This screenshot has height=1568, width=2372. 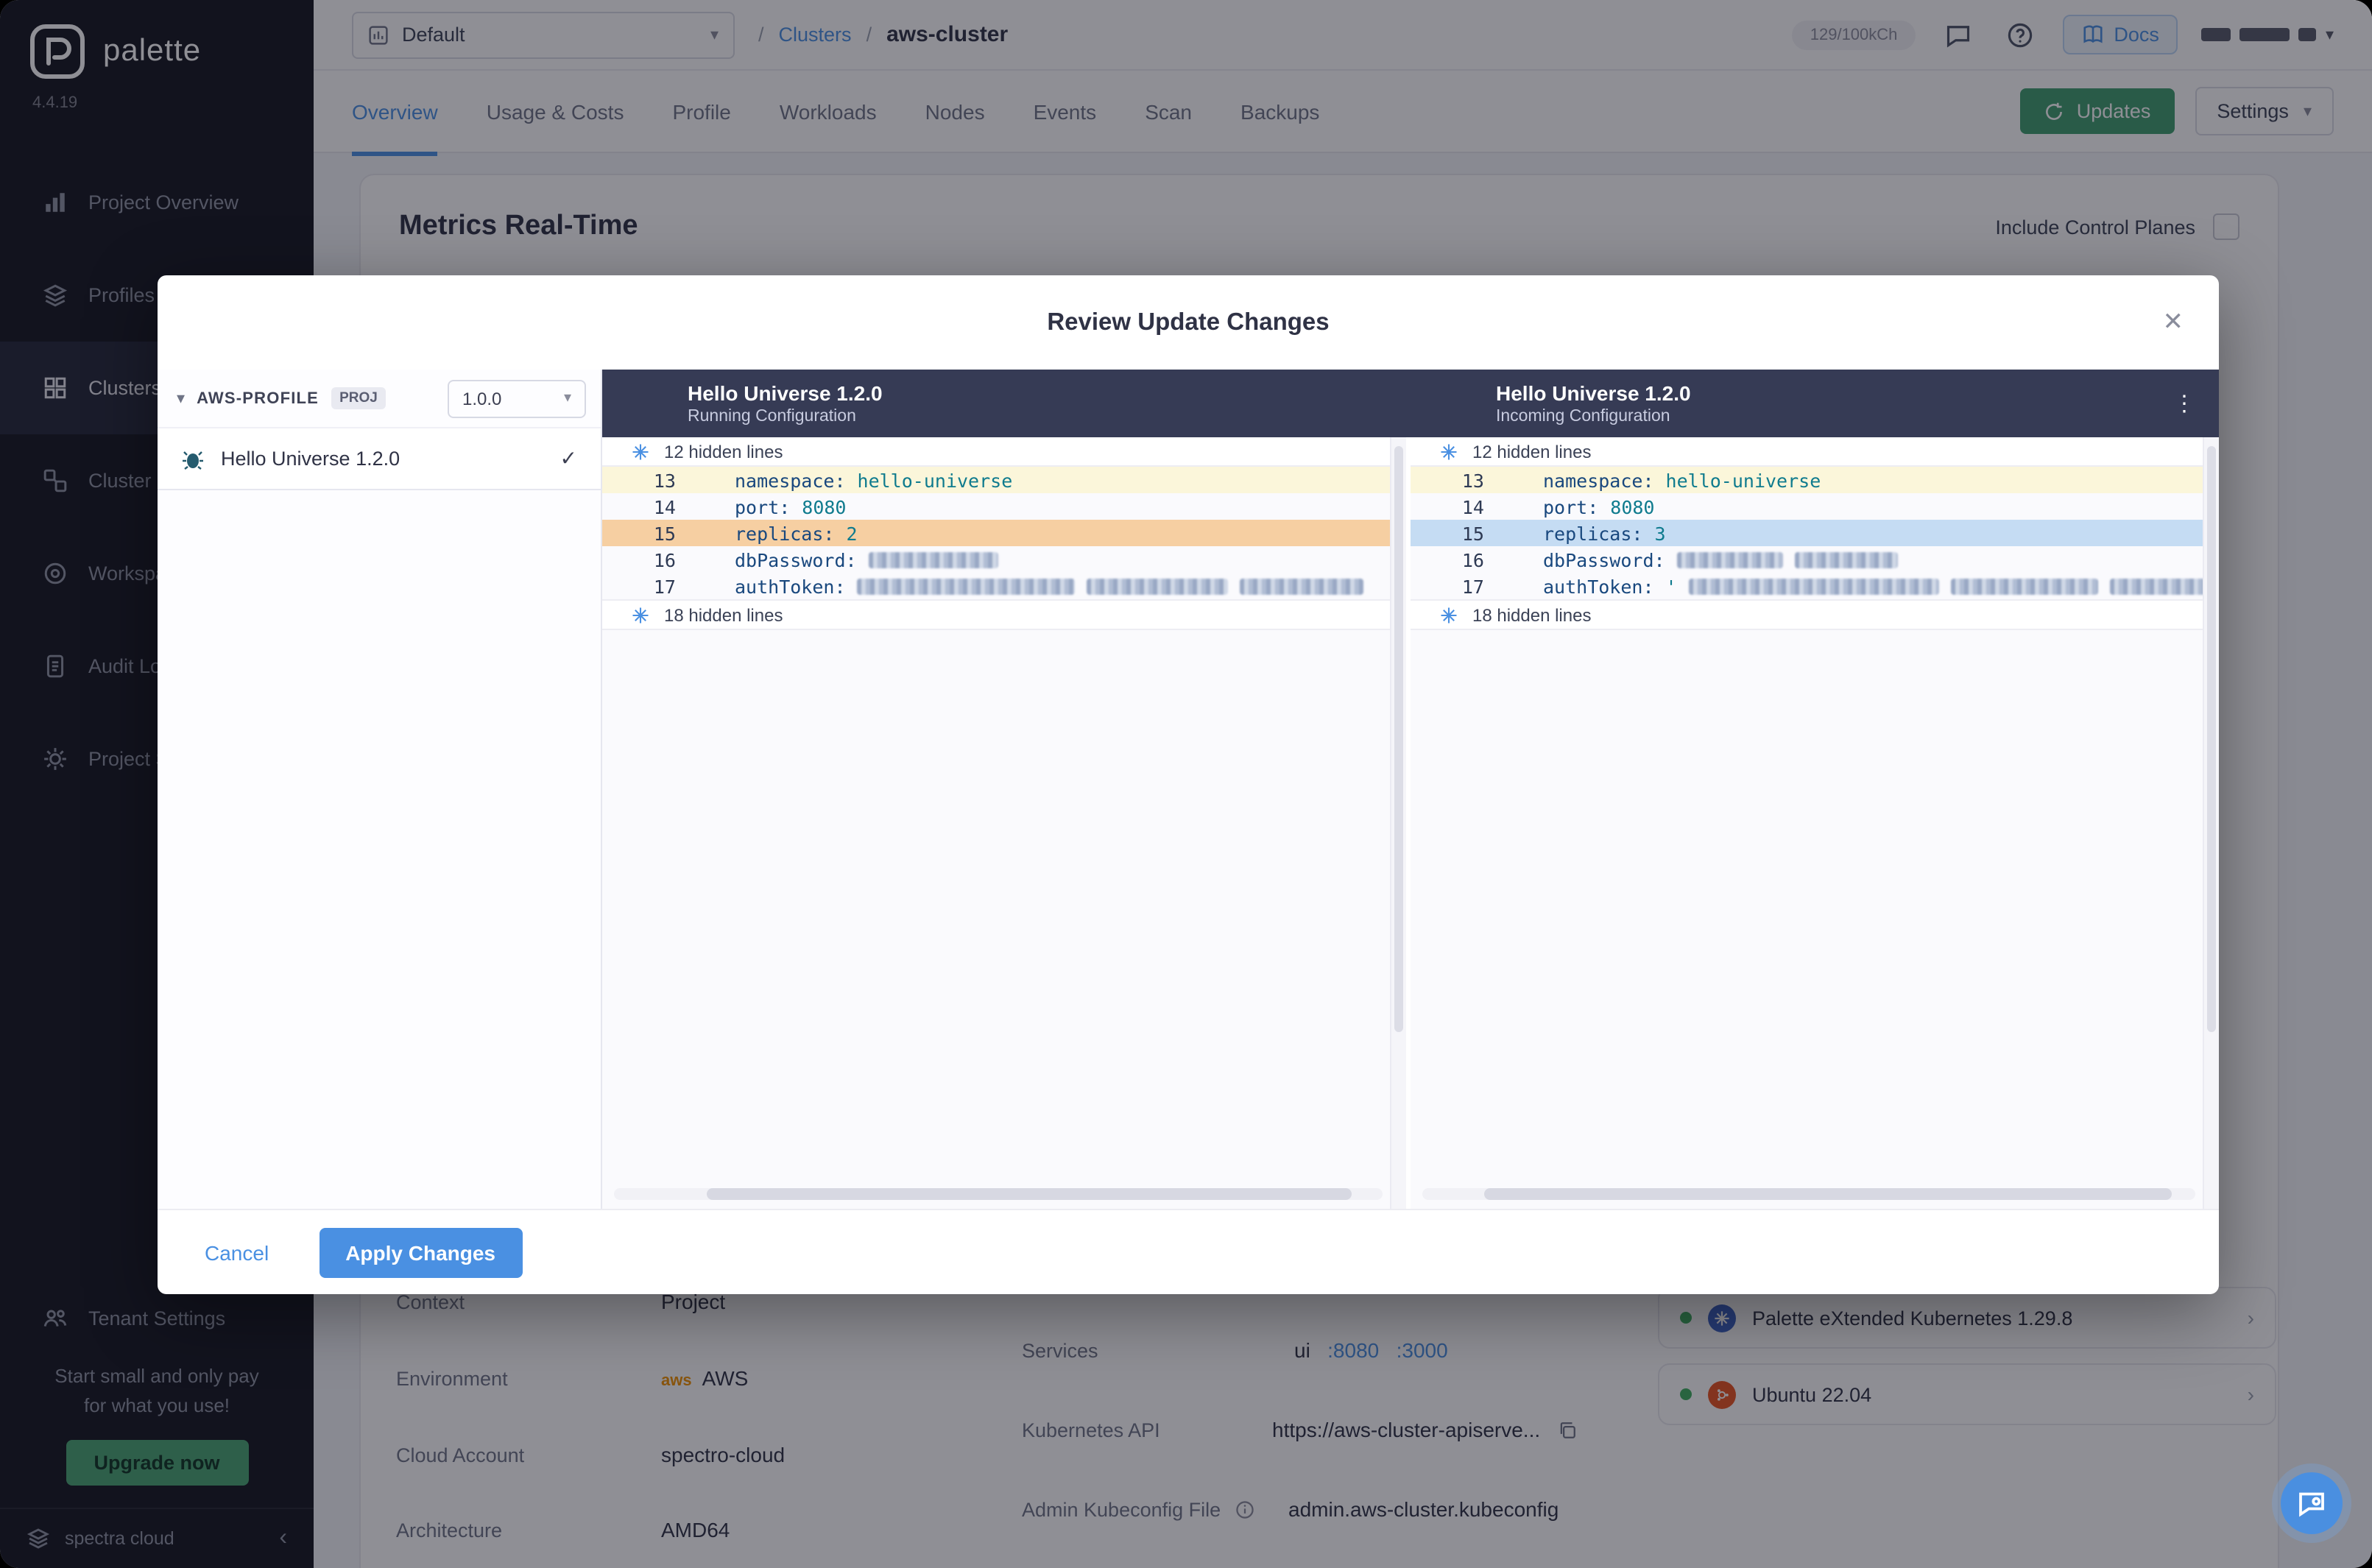 What do you see at coordinates (1004, 533) in the screenshot?
I see `diff-line-changed: 15 replicas: 2` at bounding box center [1004, 533].